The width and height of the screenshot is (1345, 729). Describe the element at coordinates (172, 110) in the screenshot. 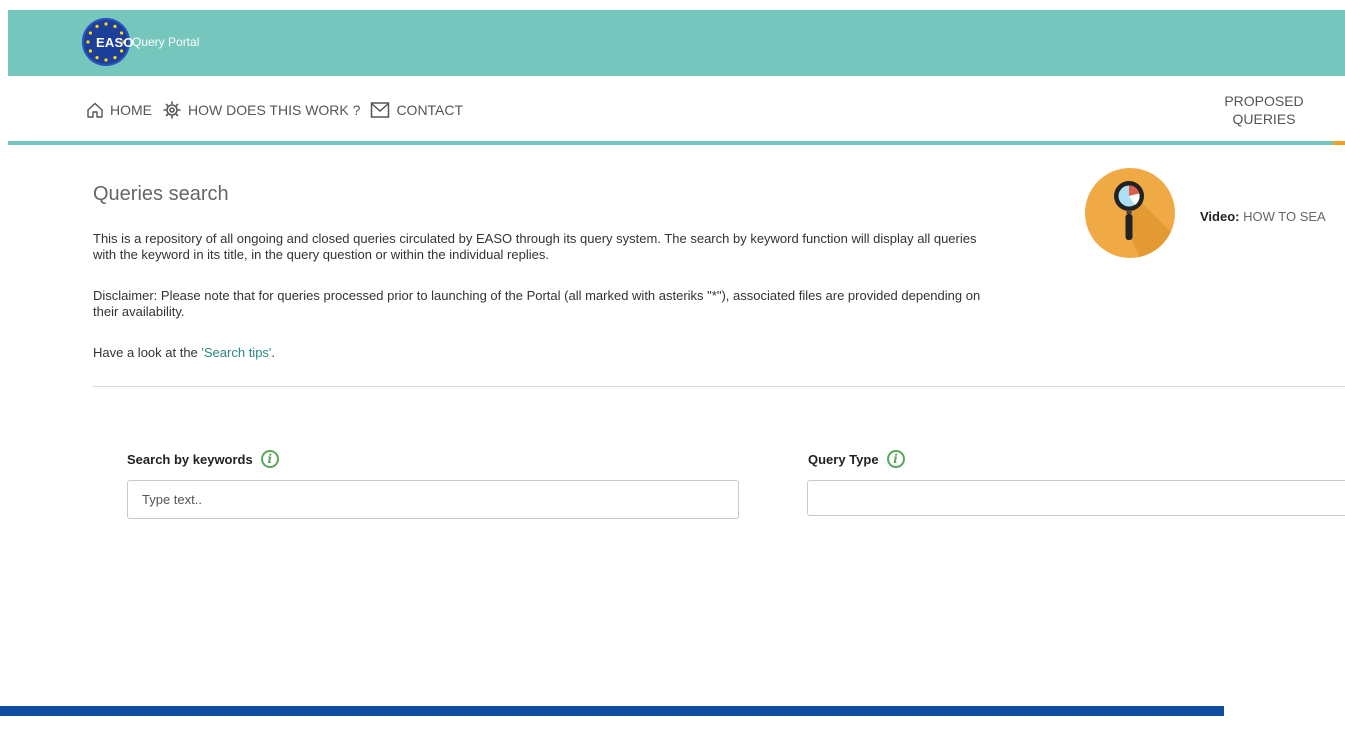

I see `gear-icon` at that location.